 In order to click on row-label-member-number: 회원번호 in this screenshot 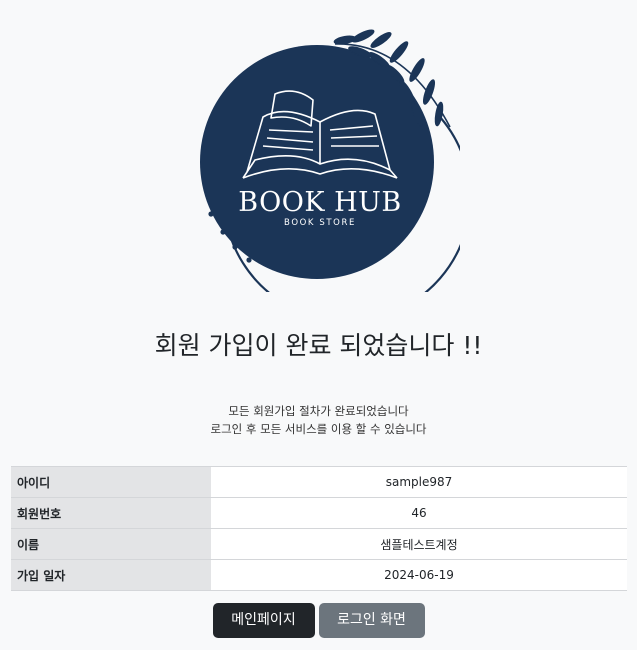, I will do `click(111, 513)`.